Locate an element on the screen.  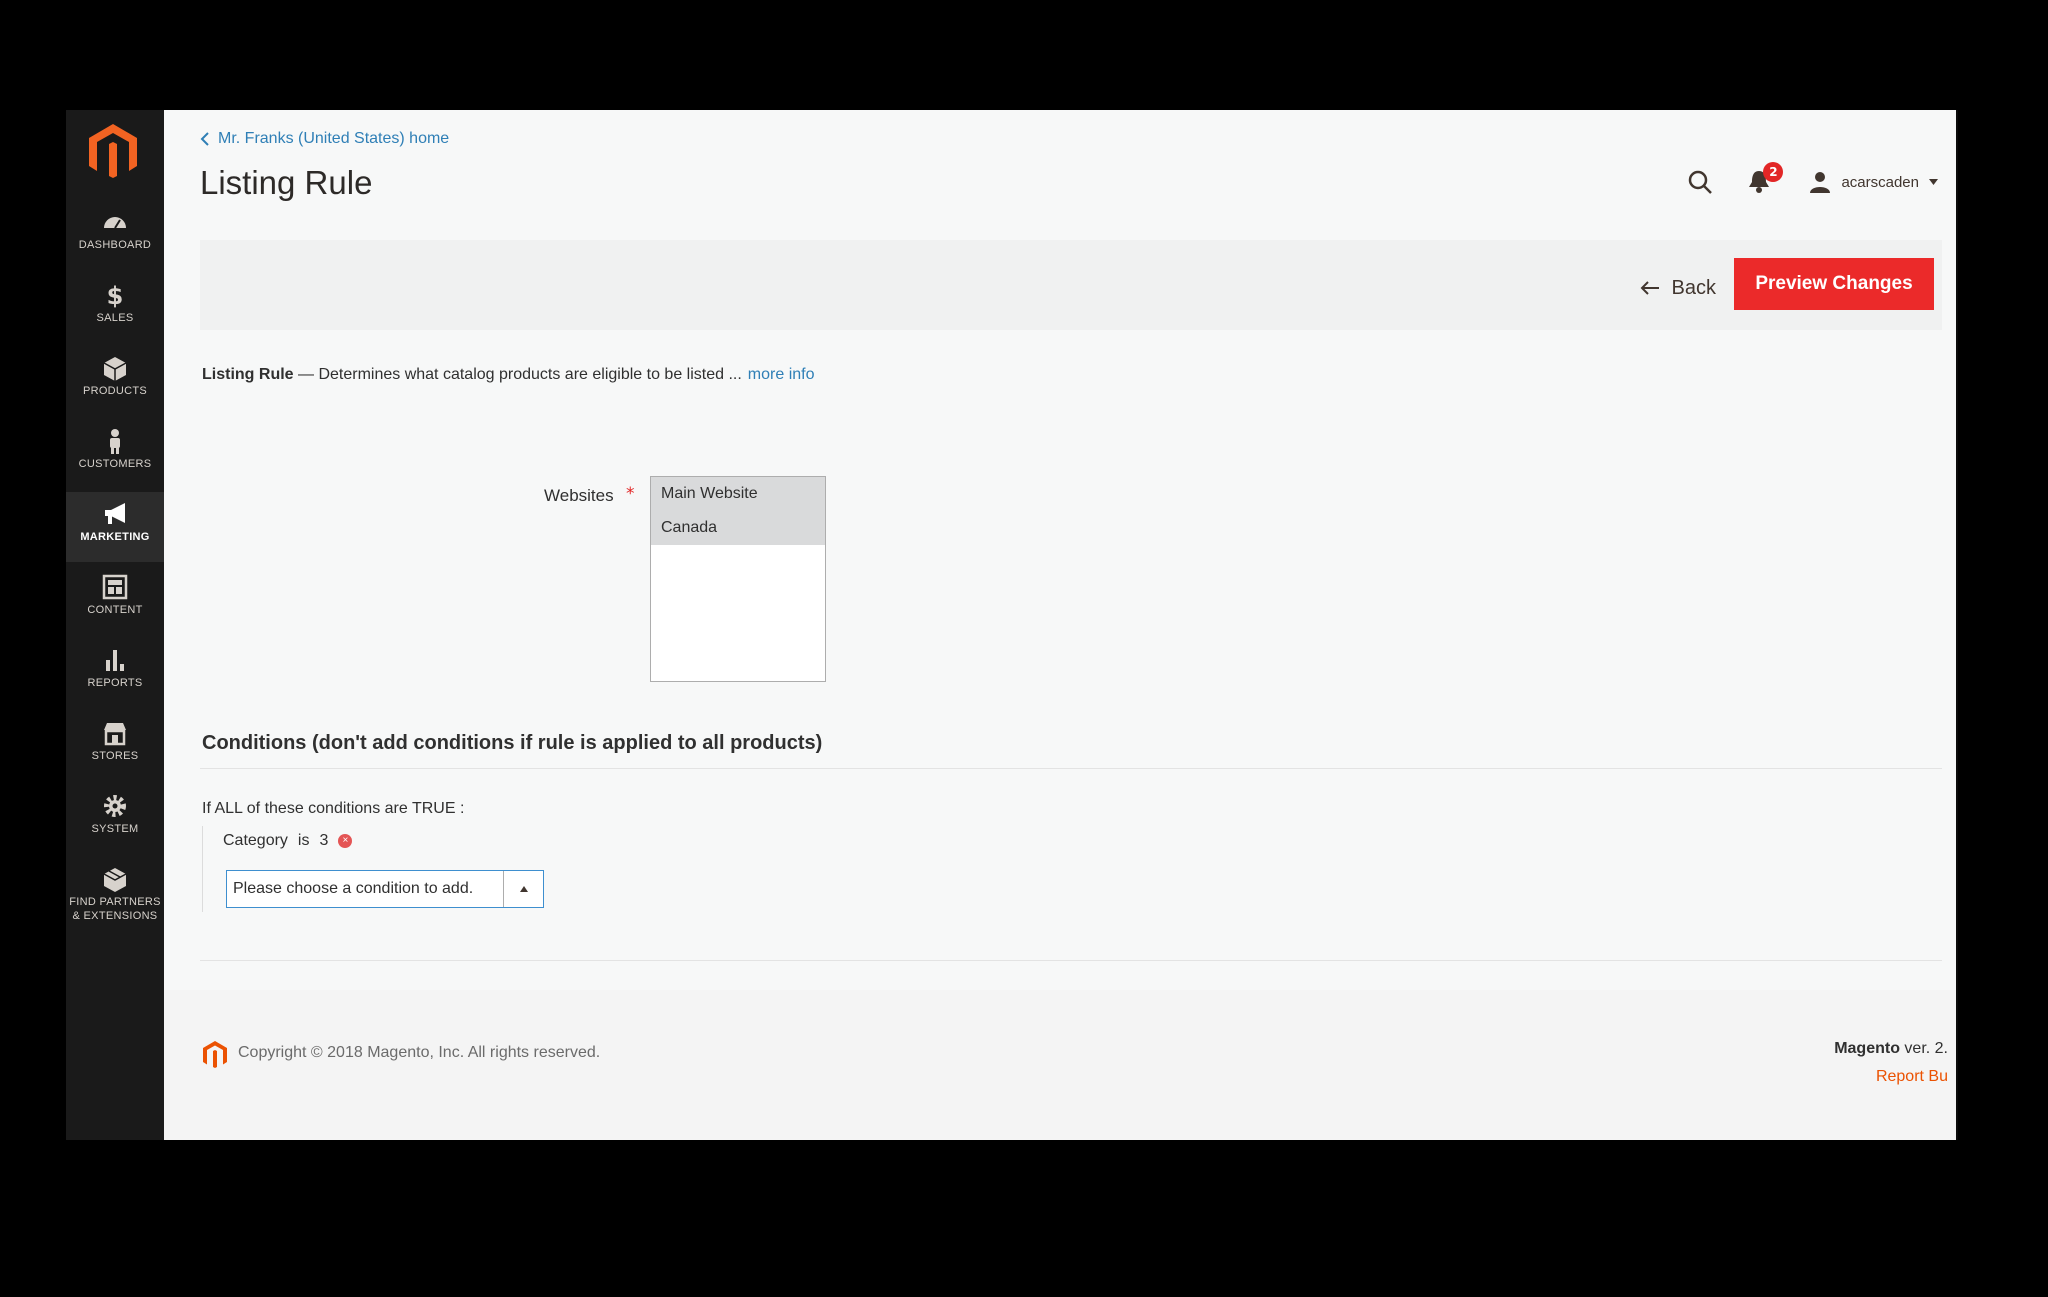
aggregator-toggle: ALL is located at coordinates (228, 808).